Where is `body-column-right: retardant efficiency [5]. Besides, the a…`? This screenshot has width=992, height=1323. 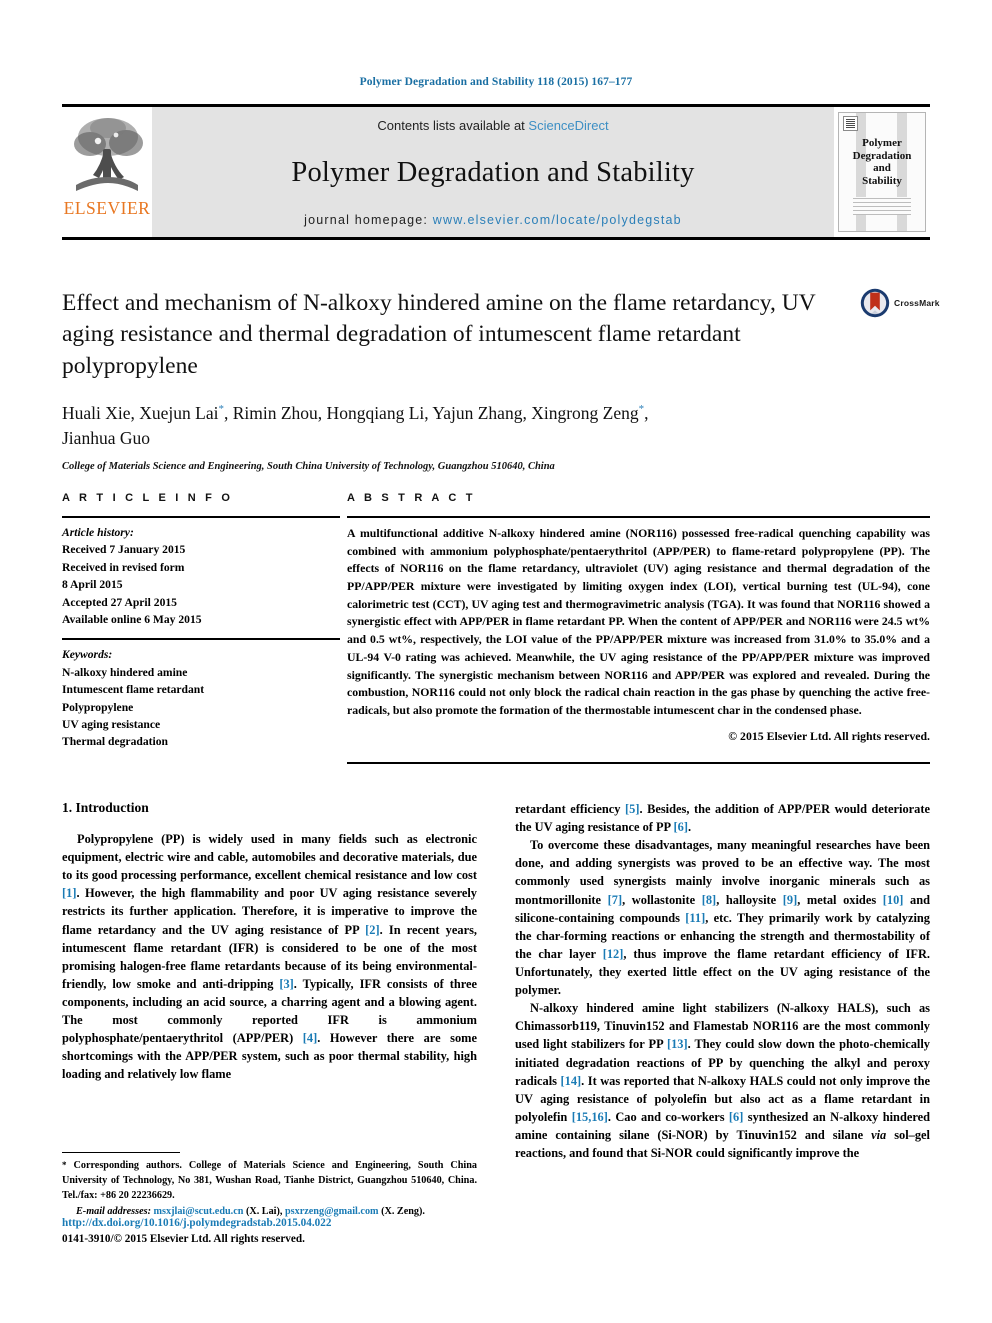 body-column-right: retardant efficiency [5]. Besides, the a… is located at coordinates (722, 981).